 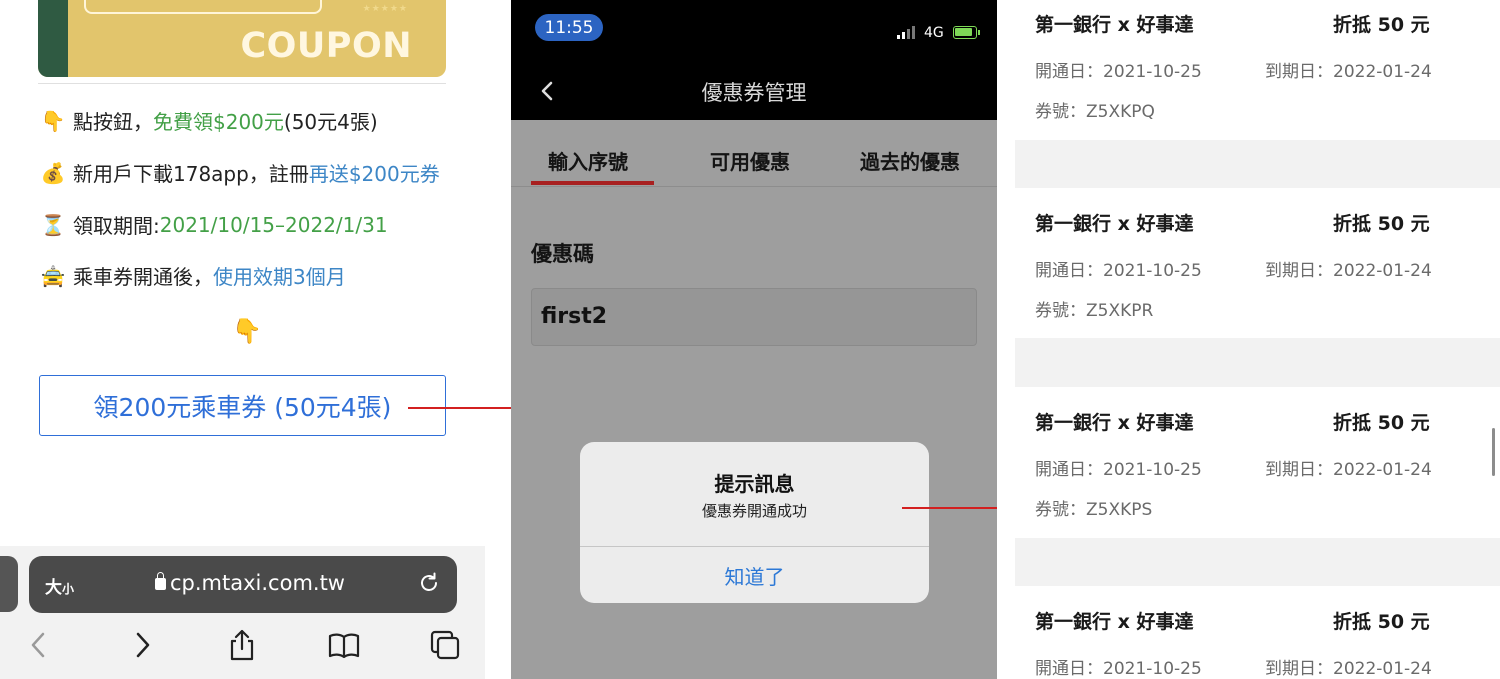 I want to click on status-bar: 11:55 4G, so click(x=754, y=28).